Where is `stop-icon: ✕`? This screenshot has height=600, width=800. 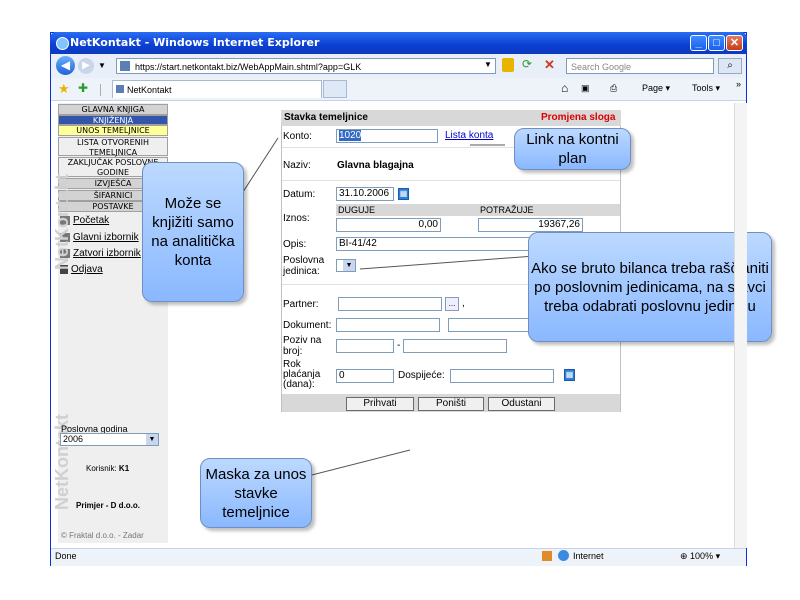 stop-icon: ✕ is located at coordinates (549, 65).